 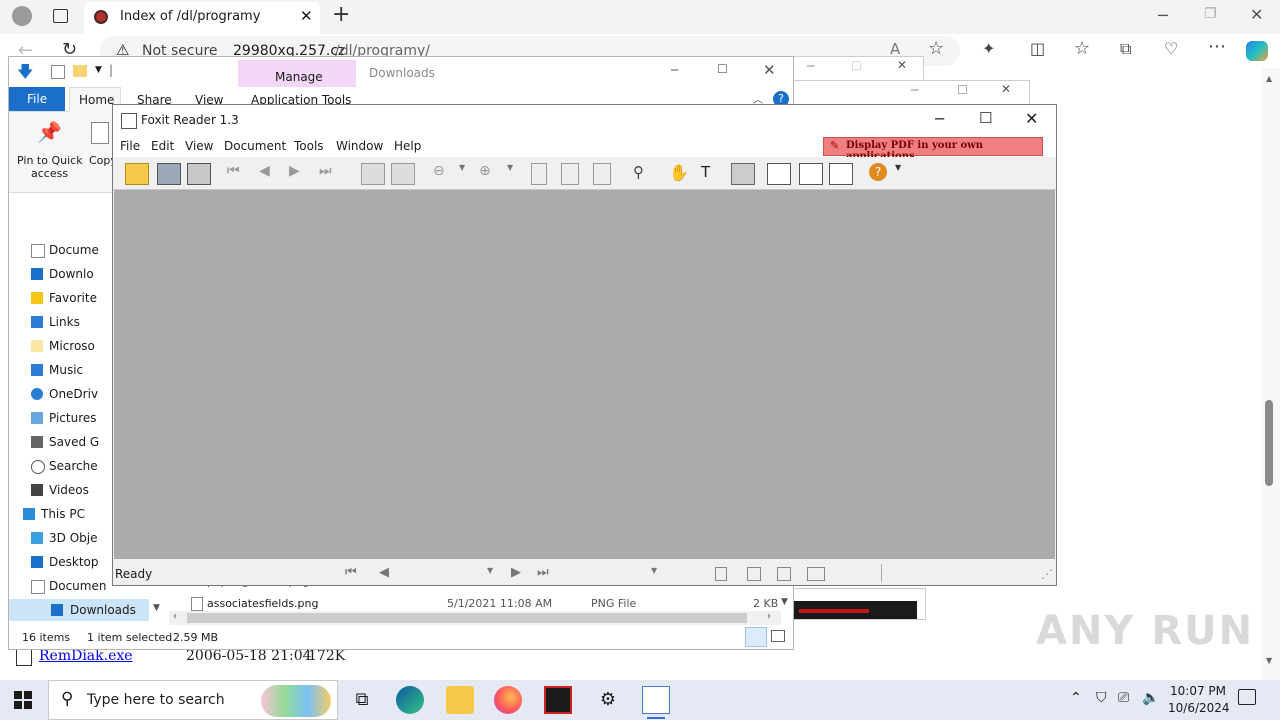 I want to click on zoom-out-dropdown-icon: ▼, so click(x=470, y=173).